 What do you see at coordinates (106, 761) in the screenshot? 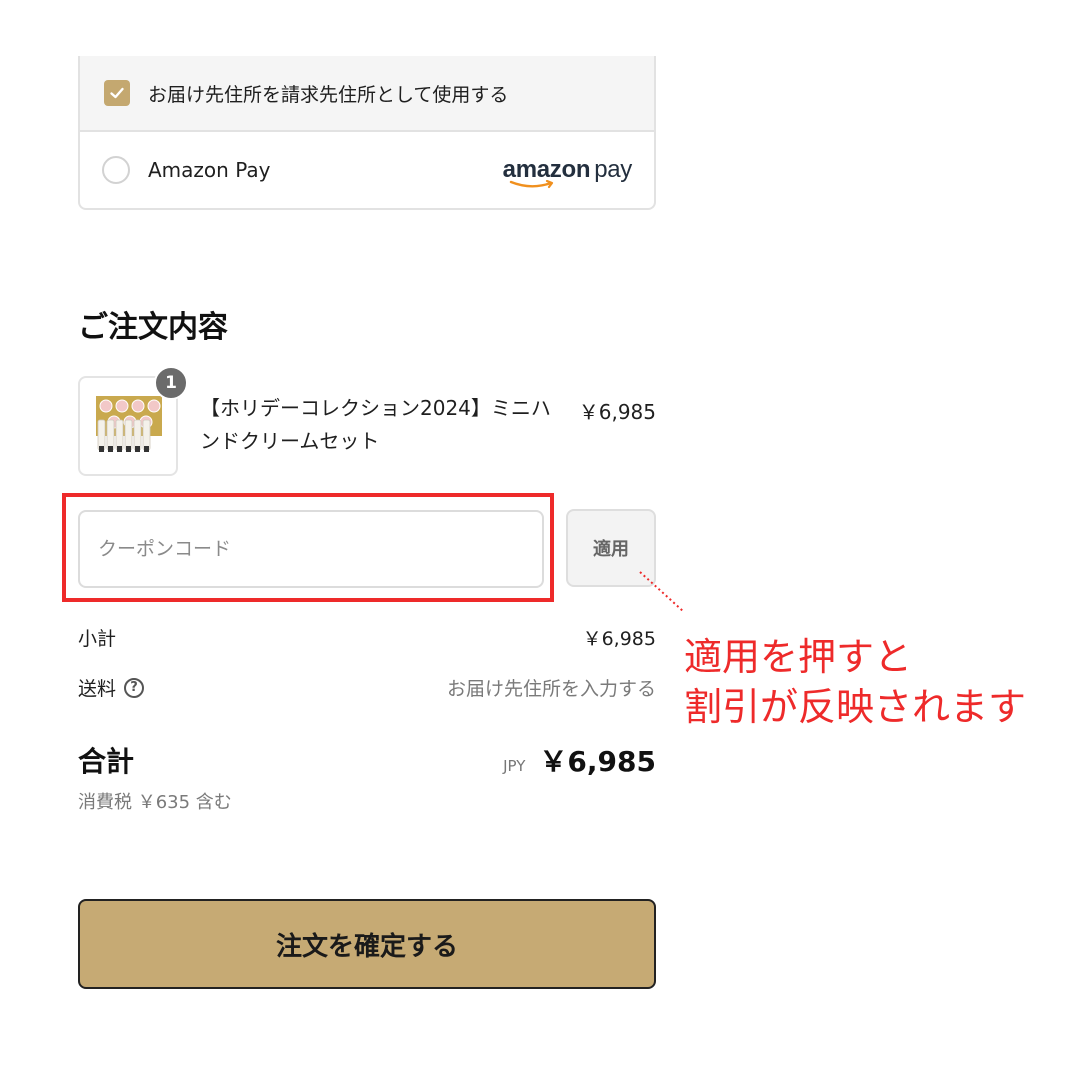
I see `total-label: 合計` at bounding box center [106, 761].